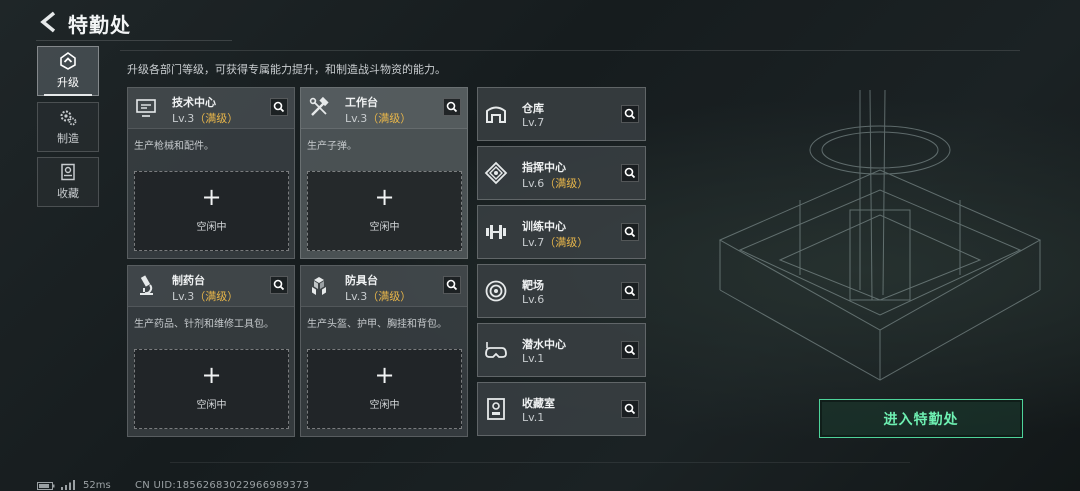 The image size is (1080, 491). What do you see at coordinates (544, 167) in the screenshot?
I see `facility-name: 指挥中心` at bounding box center [544, 167].